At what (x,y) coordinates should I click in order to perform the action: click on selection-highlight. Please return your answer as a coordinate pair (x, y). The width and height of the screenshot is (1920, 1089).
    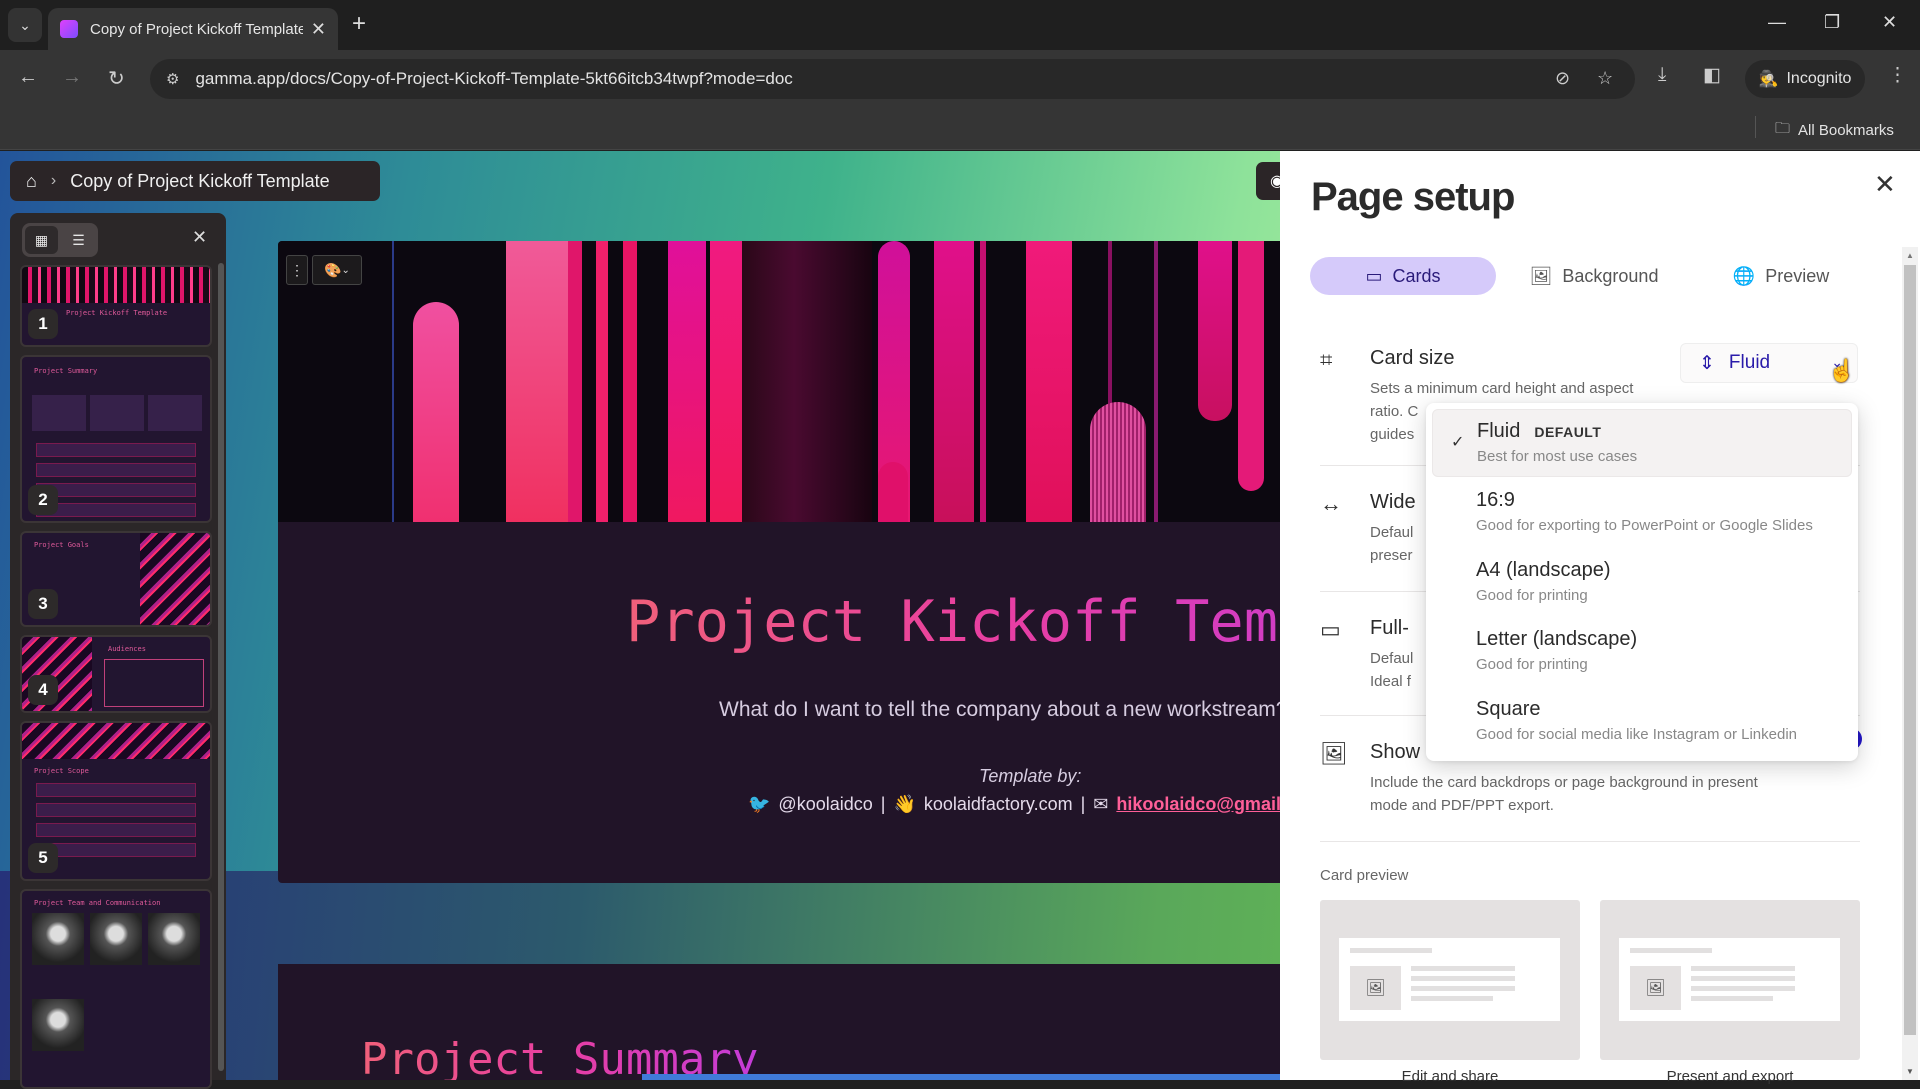
    Looking at the image, I should click on (961, 1077).